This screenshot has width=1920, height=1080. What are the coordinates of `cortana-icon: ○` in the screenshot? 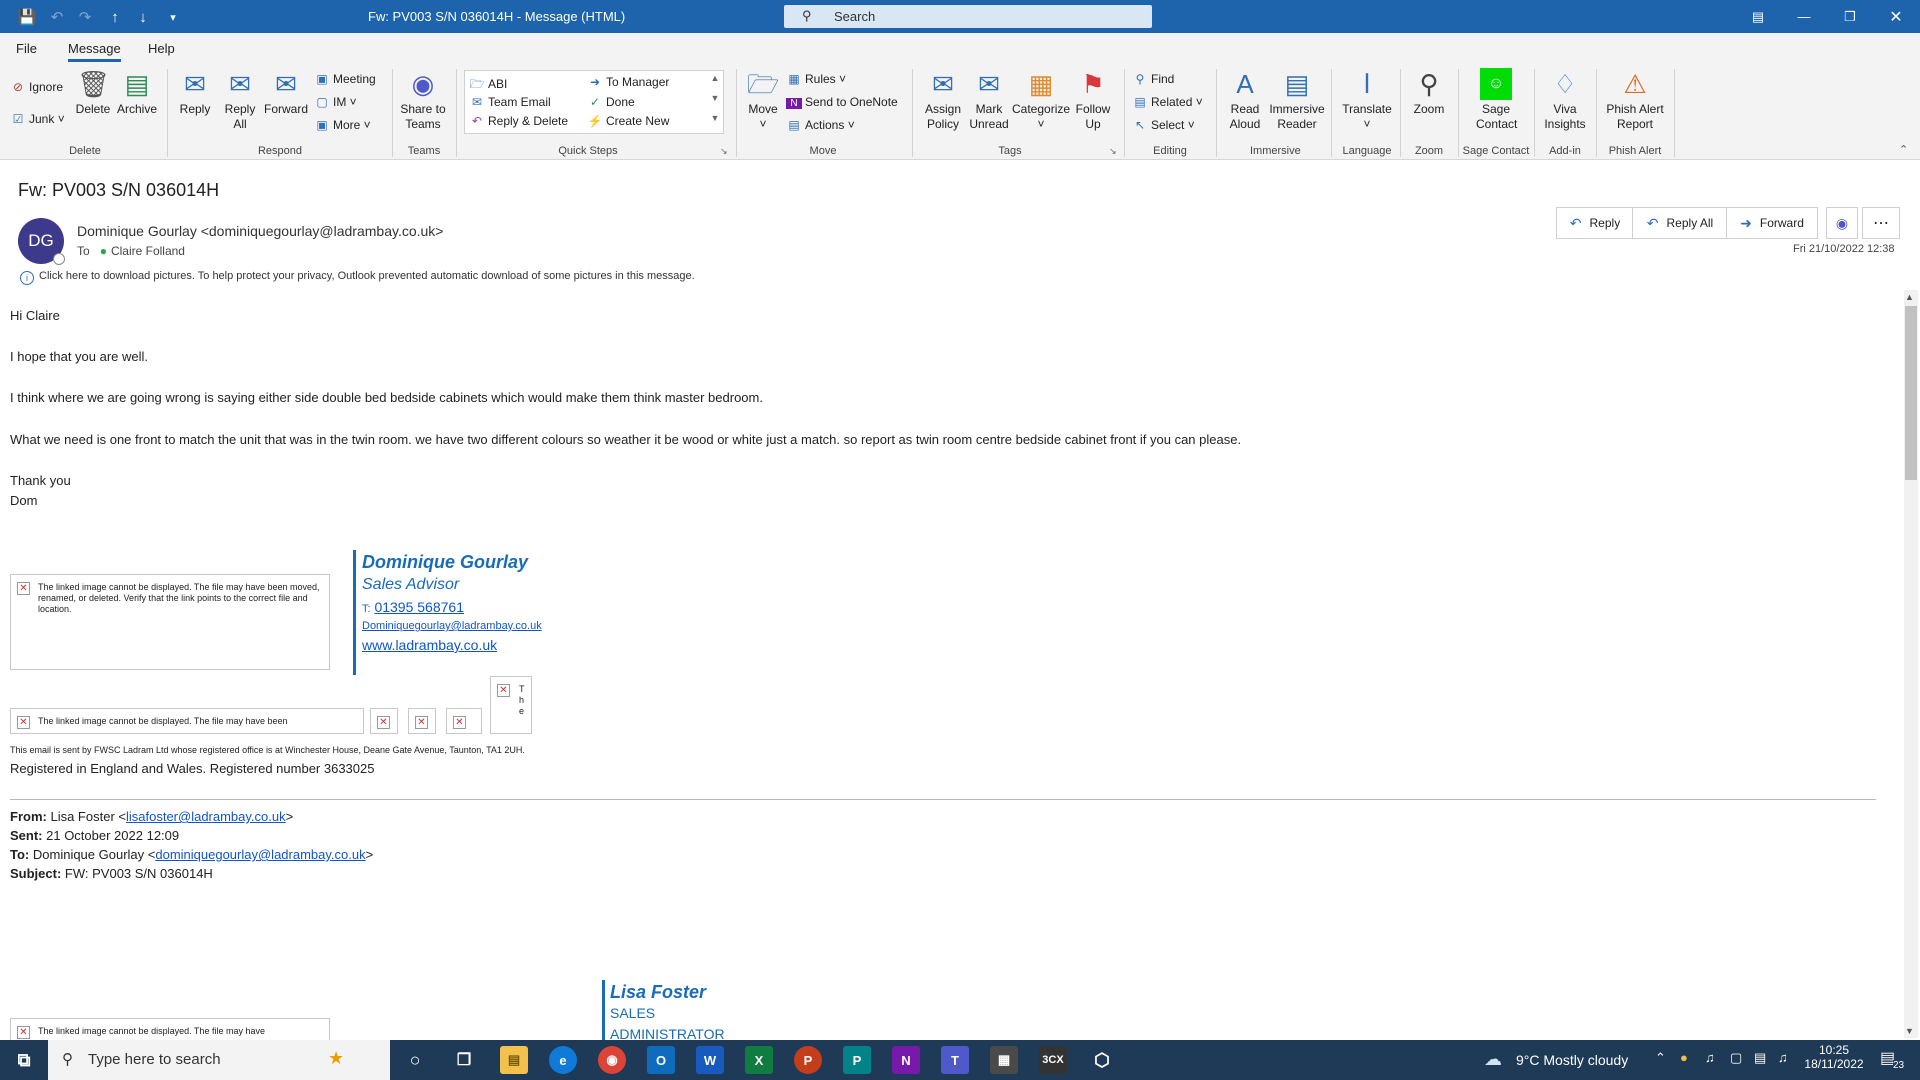 It's located at (415, 1060).